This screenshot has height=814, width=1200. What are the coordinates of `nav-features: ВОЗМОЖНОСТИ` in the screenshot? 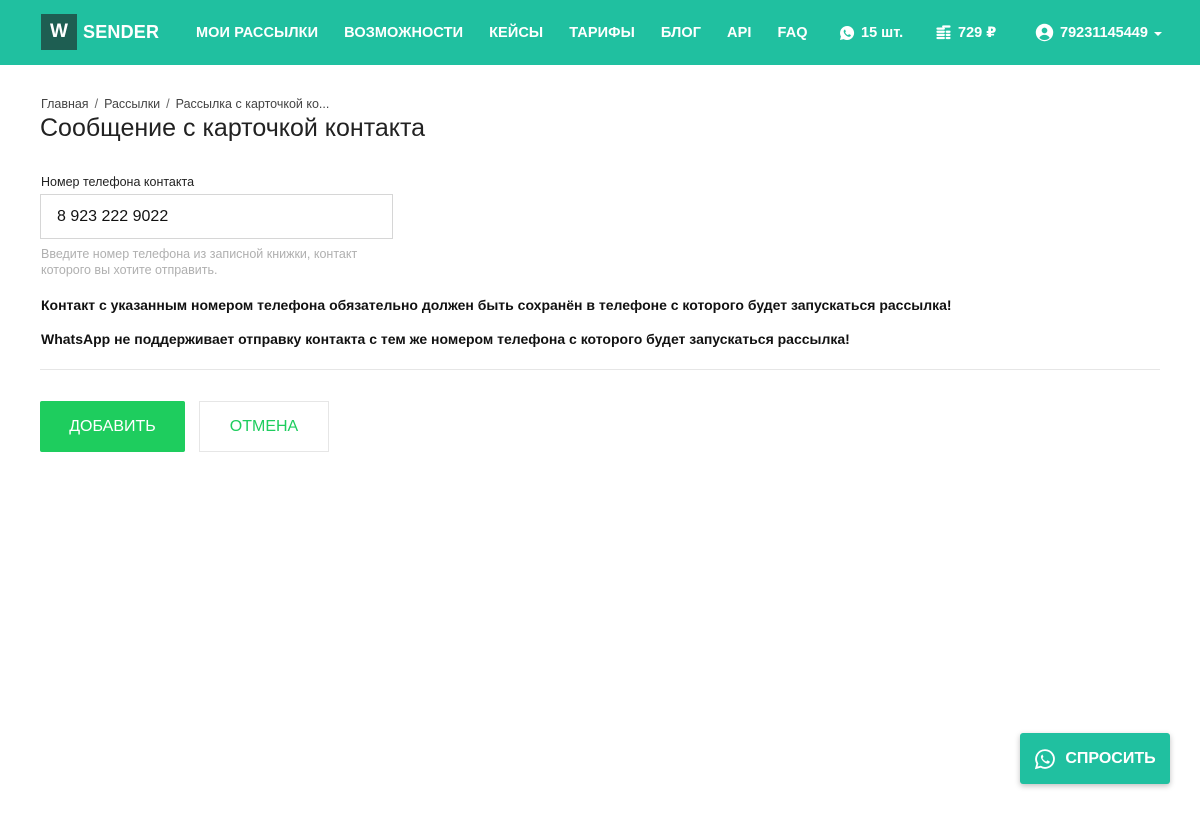 It's located at (403, 33).